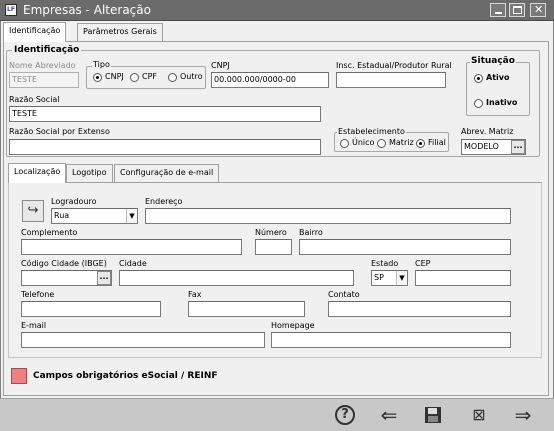 The width and height of the screenshot is (554, 431). Describe the element at coordinates (478, 78) in the screenshot. I see `situacao-ativo-radio` at that location.